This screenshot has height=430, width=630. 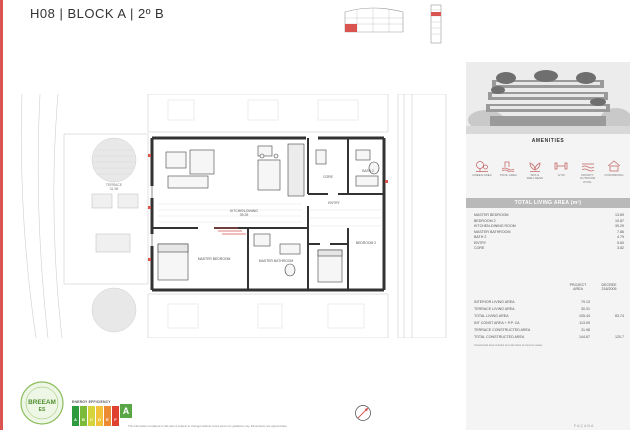 I want to click on column-decree: DECREE 218/2005, so click(x=609, y=287).